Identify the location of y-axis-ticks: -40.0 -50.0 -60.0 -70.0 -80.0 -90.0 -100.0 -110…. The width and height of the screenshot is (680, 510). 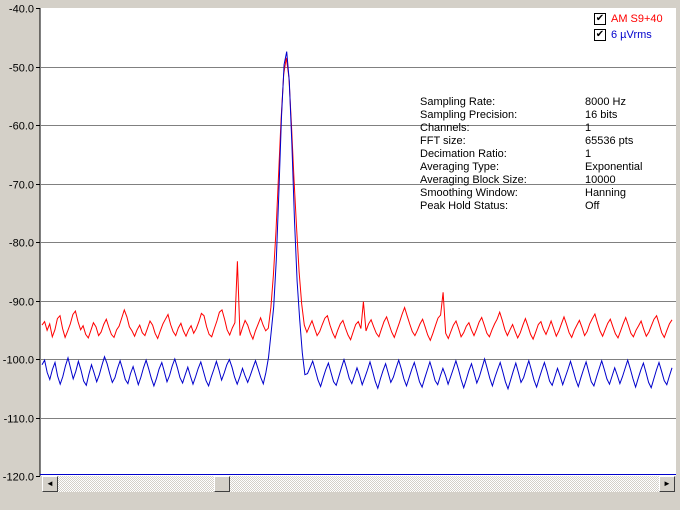
(21, 244).